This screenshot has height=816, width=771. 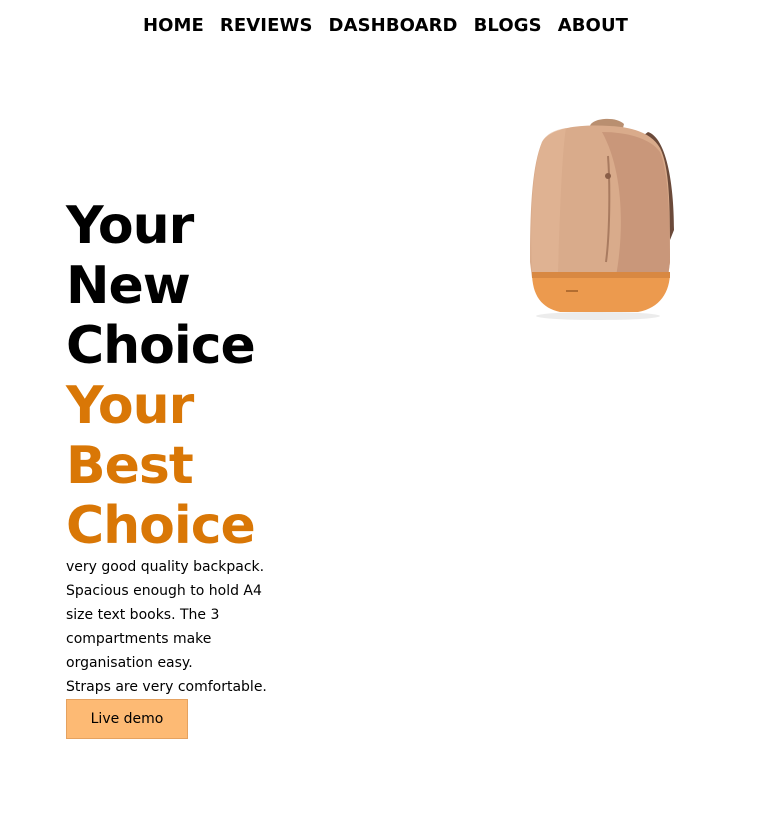 What do you see at coordinates (173, 26) in the screenshot?
I see `nav-home: HOME` at bounding box center [173, 26].